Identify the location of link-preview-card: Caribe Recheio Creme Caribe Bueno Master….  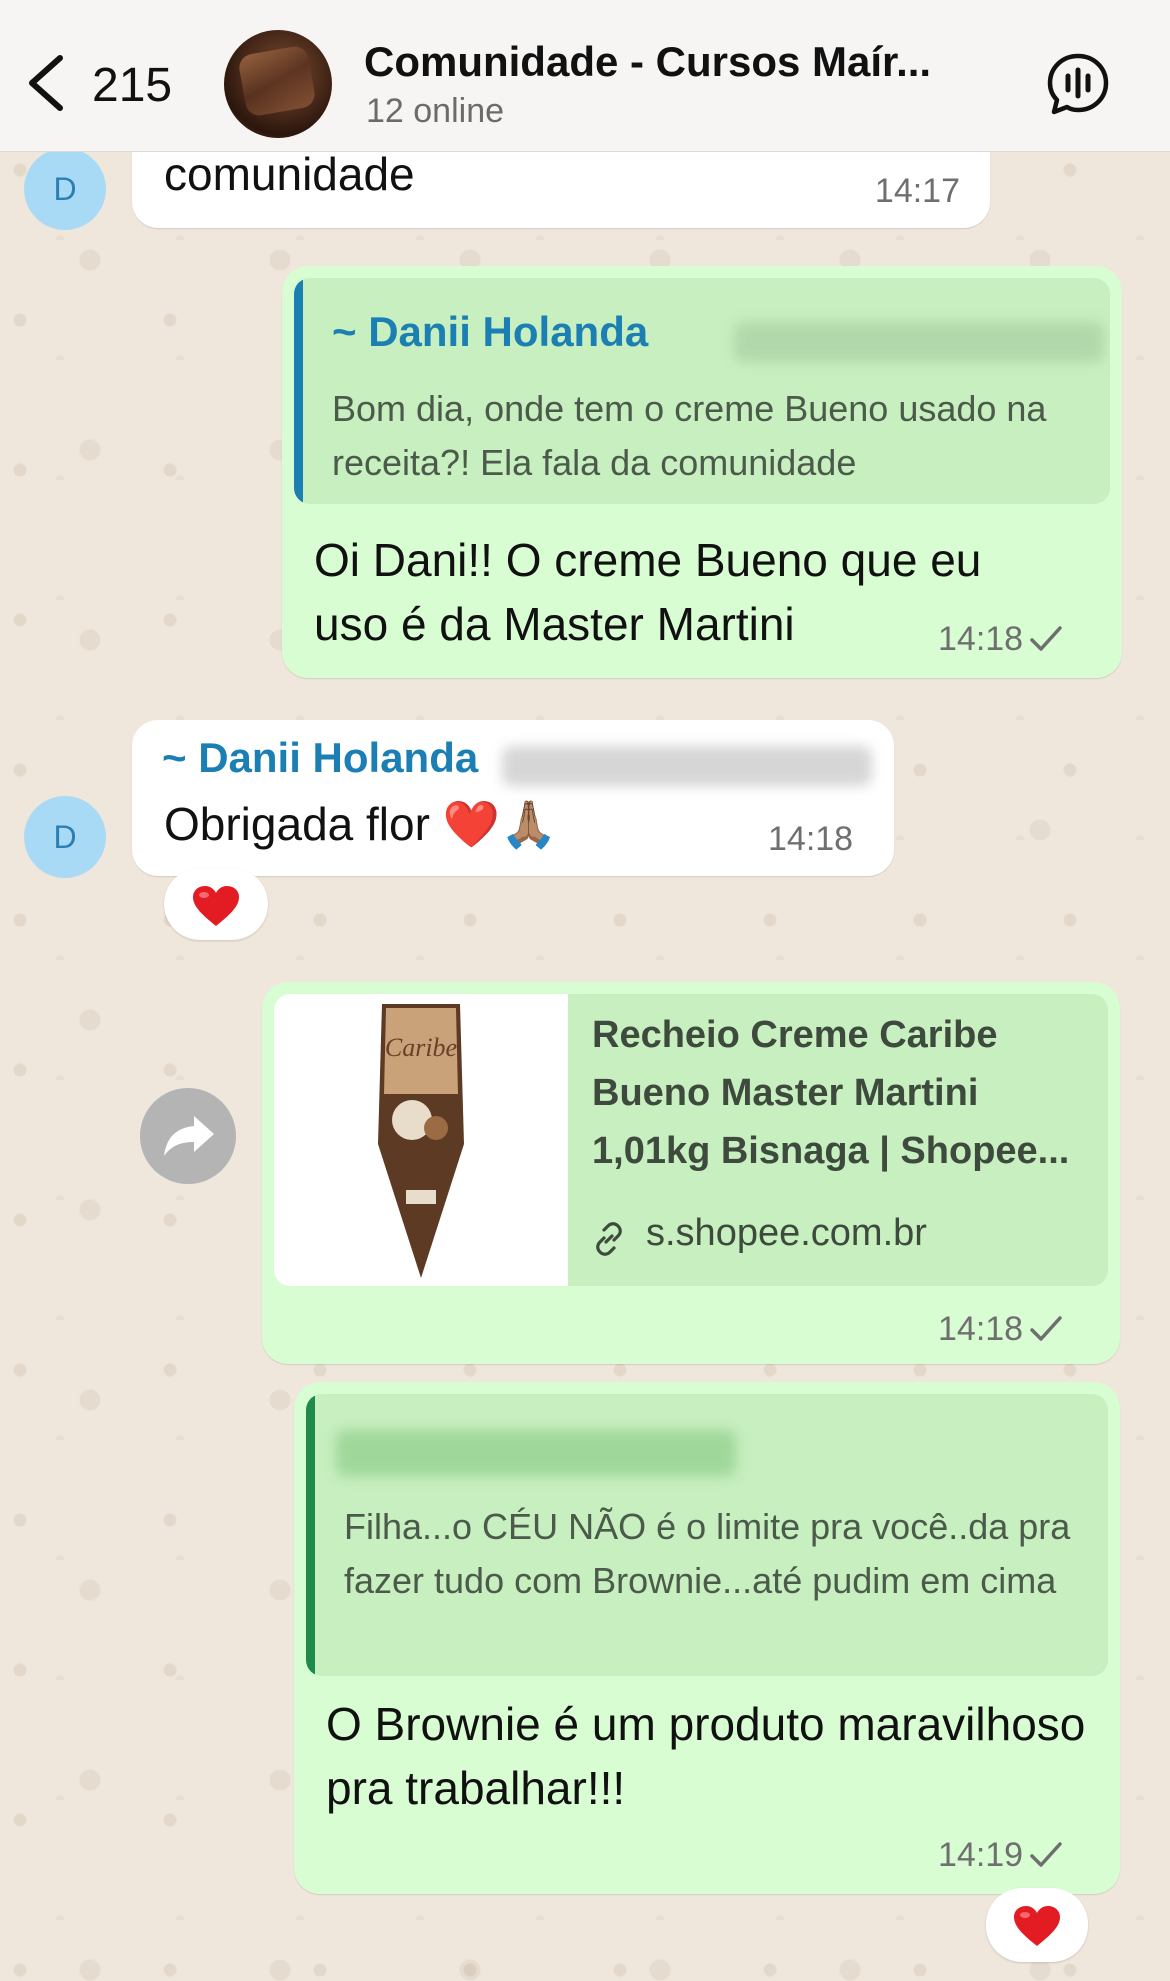
(691, 1140).